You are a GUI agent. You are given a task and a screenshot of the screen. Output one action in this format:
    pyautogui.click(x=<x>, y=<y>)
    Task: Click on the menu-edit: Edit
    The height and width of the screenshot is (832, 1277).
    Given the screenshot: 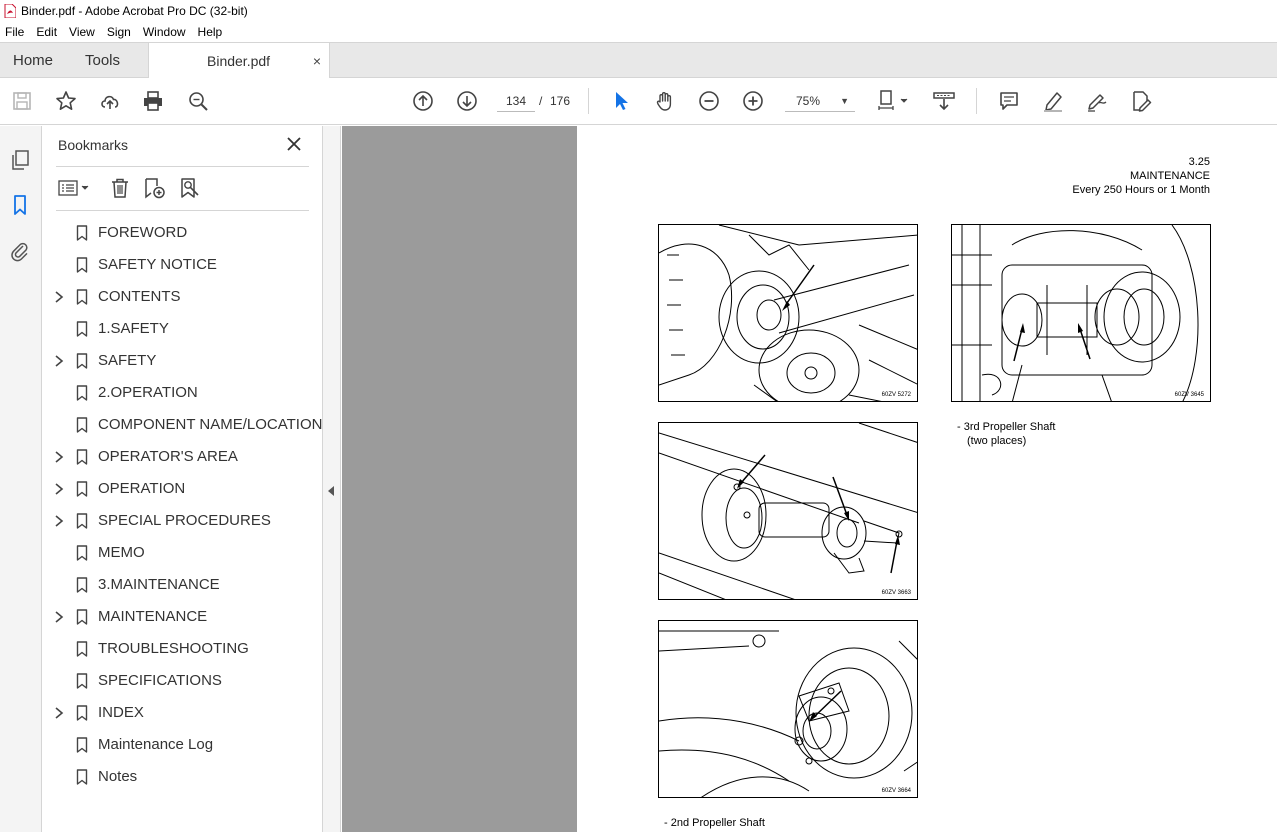 What is the action you would take?
    pyautogui.click(x=46, y=32)
    